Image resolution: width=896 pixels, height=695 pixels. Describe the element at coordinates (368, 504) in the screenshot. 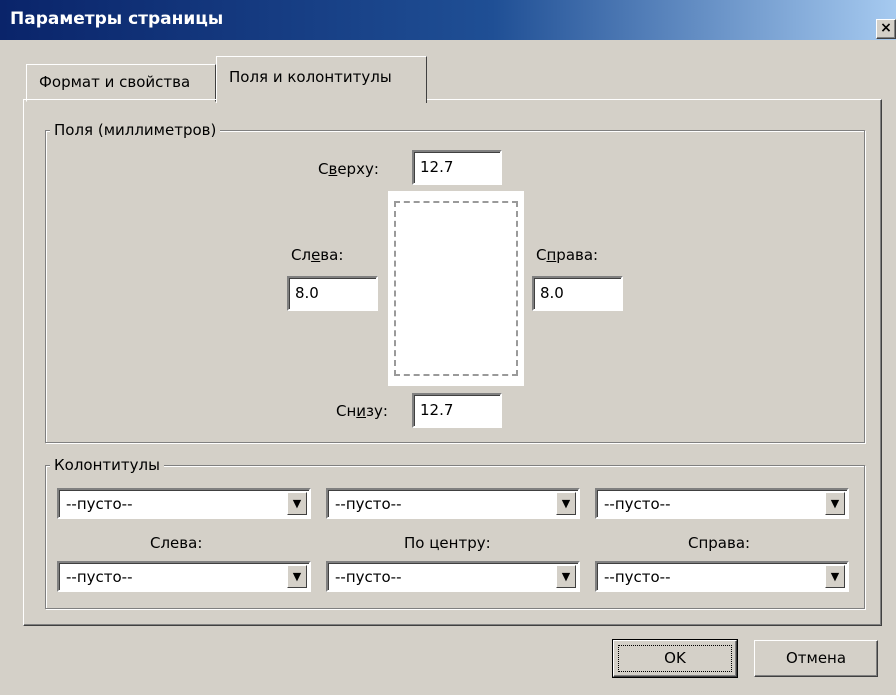

I see `header-center-value: --пусто--` at that location.